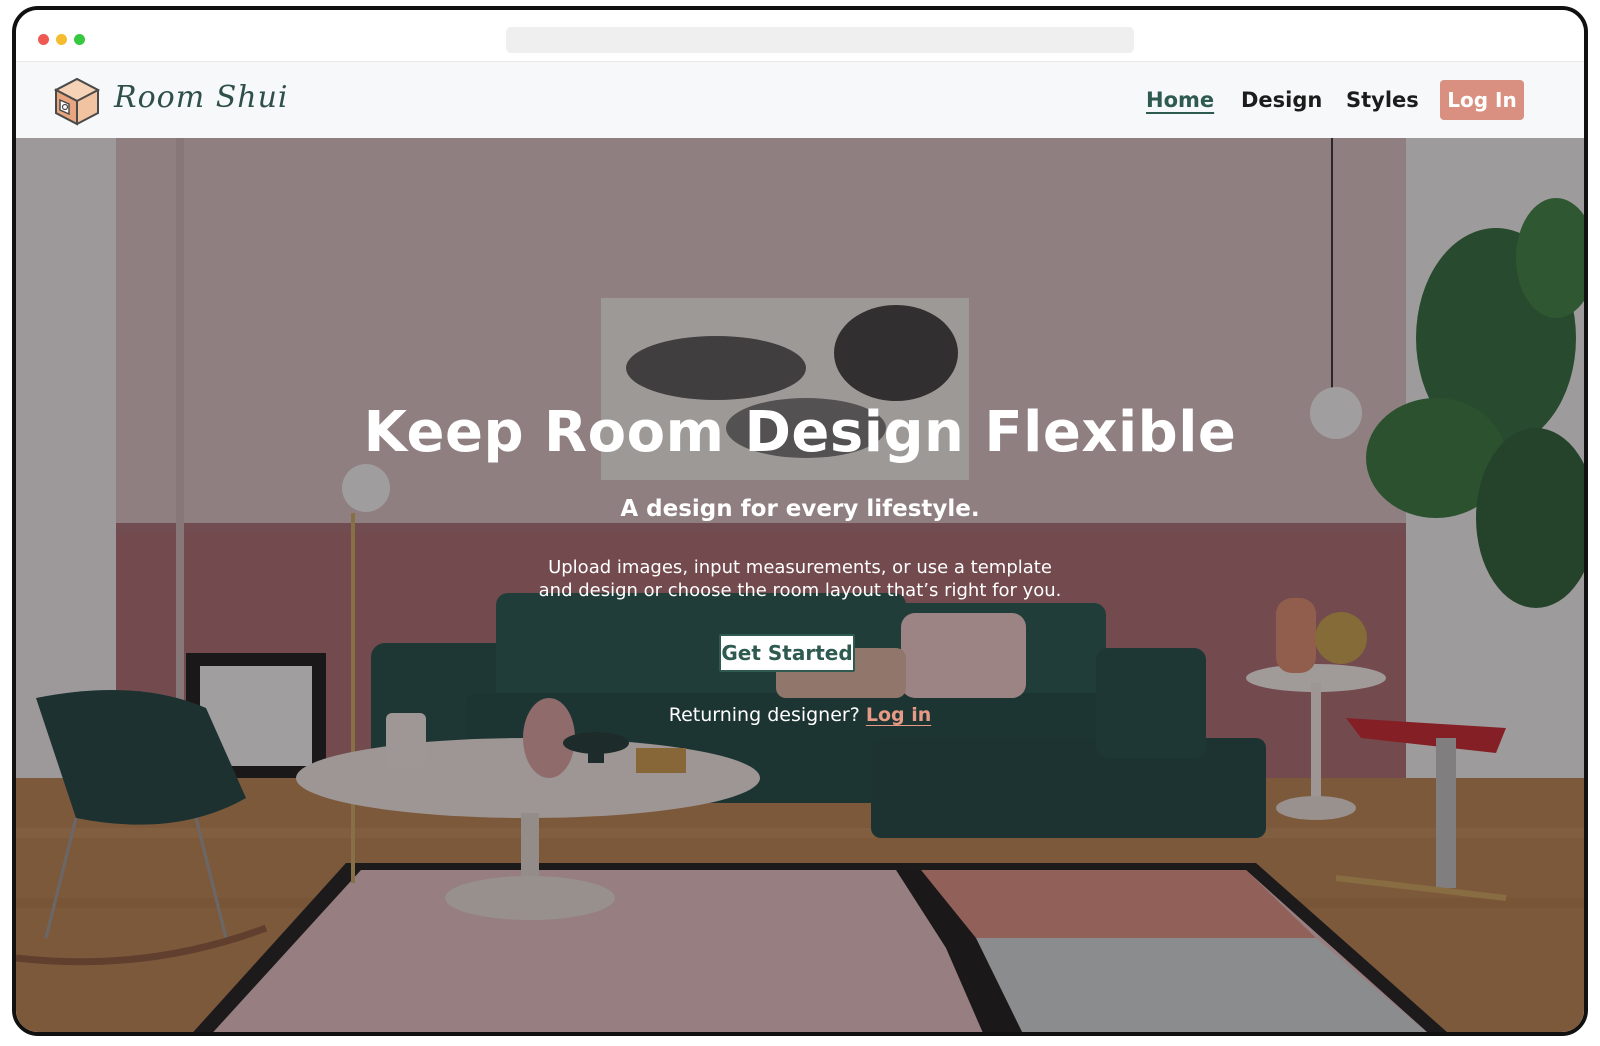 Image resolution: width=1600 pixels, height=1046 pixels. Describe the element at coordinates (820, 40) in the screenshot. I see `address-bar` at that location.